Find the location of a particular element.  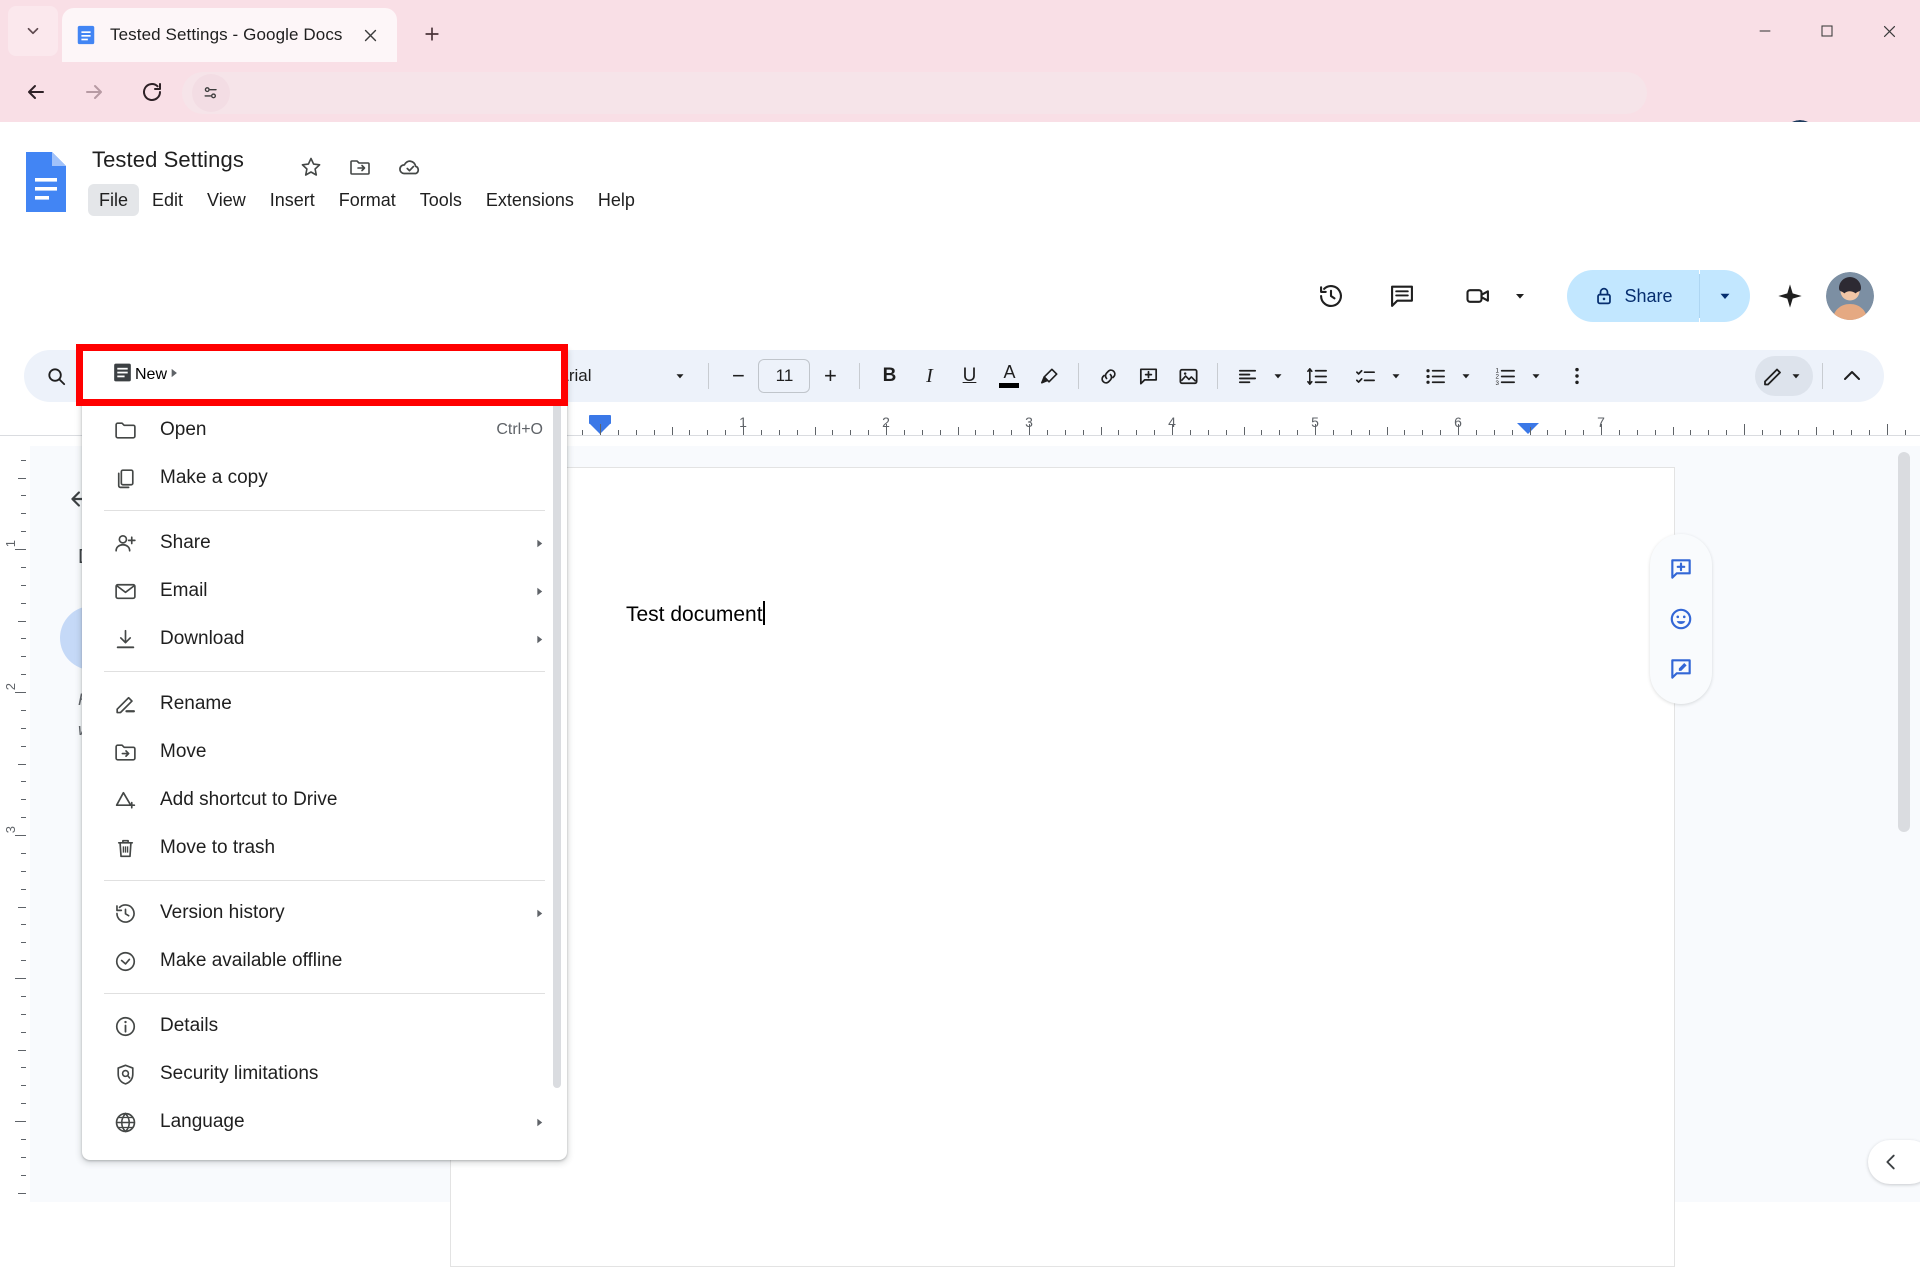

menu-tools: Tools is located at coordinates (441, 200).